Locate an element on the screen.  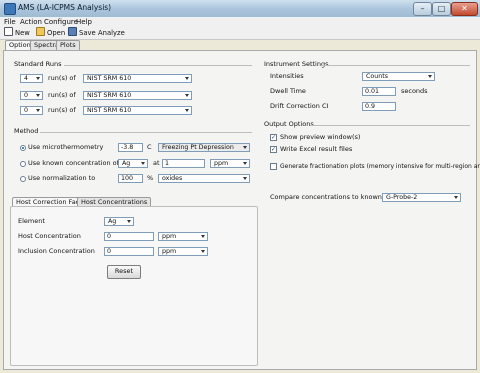
intensities-value: Counts is located at coordinates (377, 76).